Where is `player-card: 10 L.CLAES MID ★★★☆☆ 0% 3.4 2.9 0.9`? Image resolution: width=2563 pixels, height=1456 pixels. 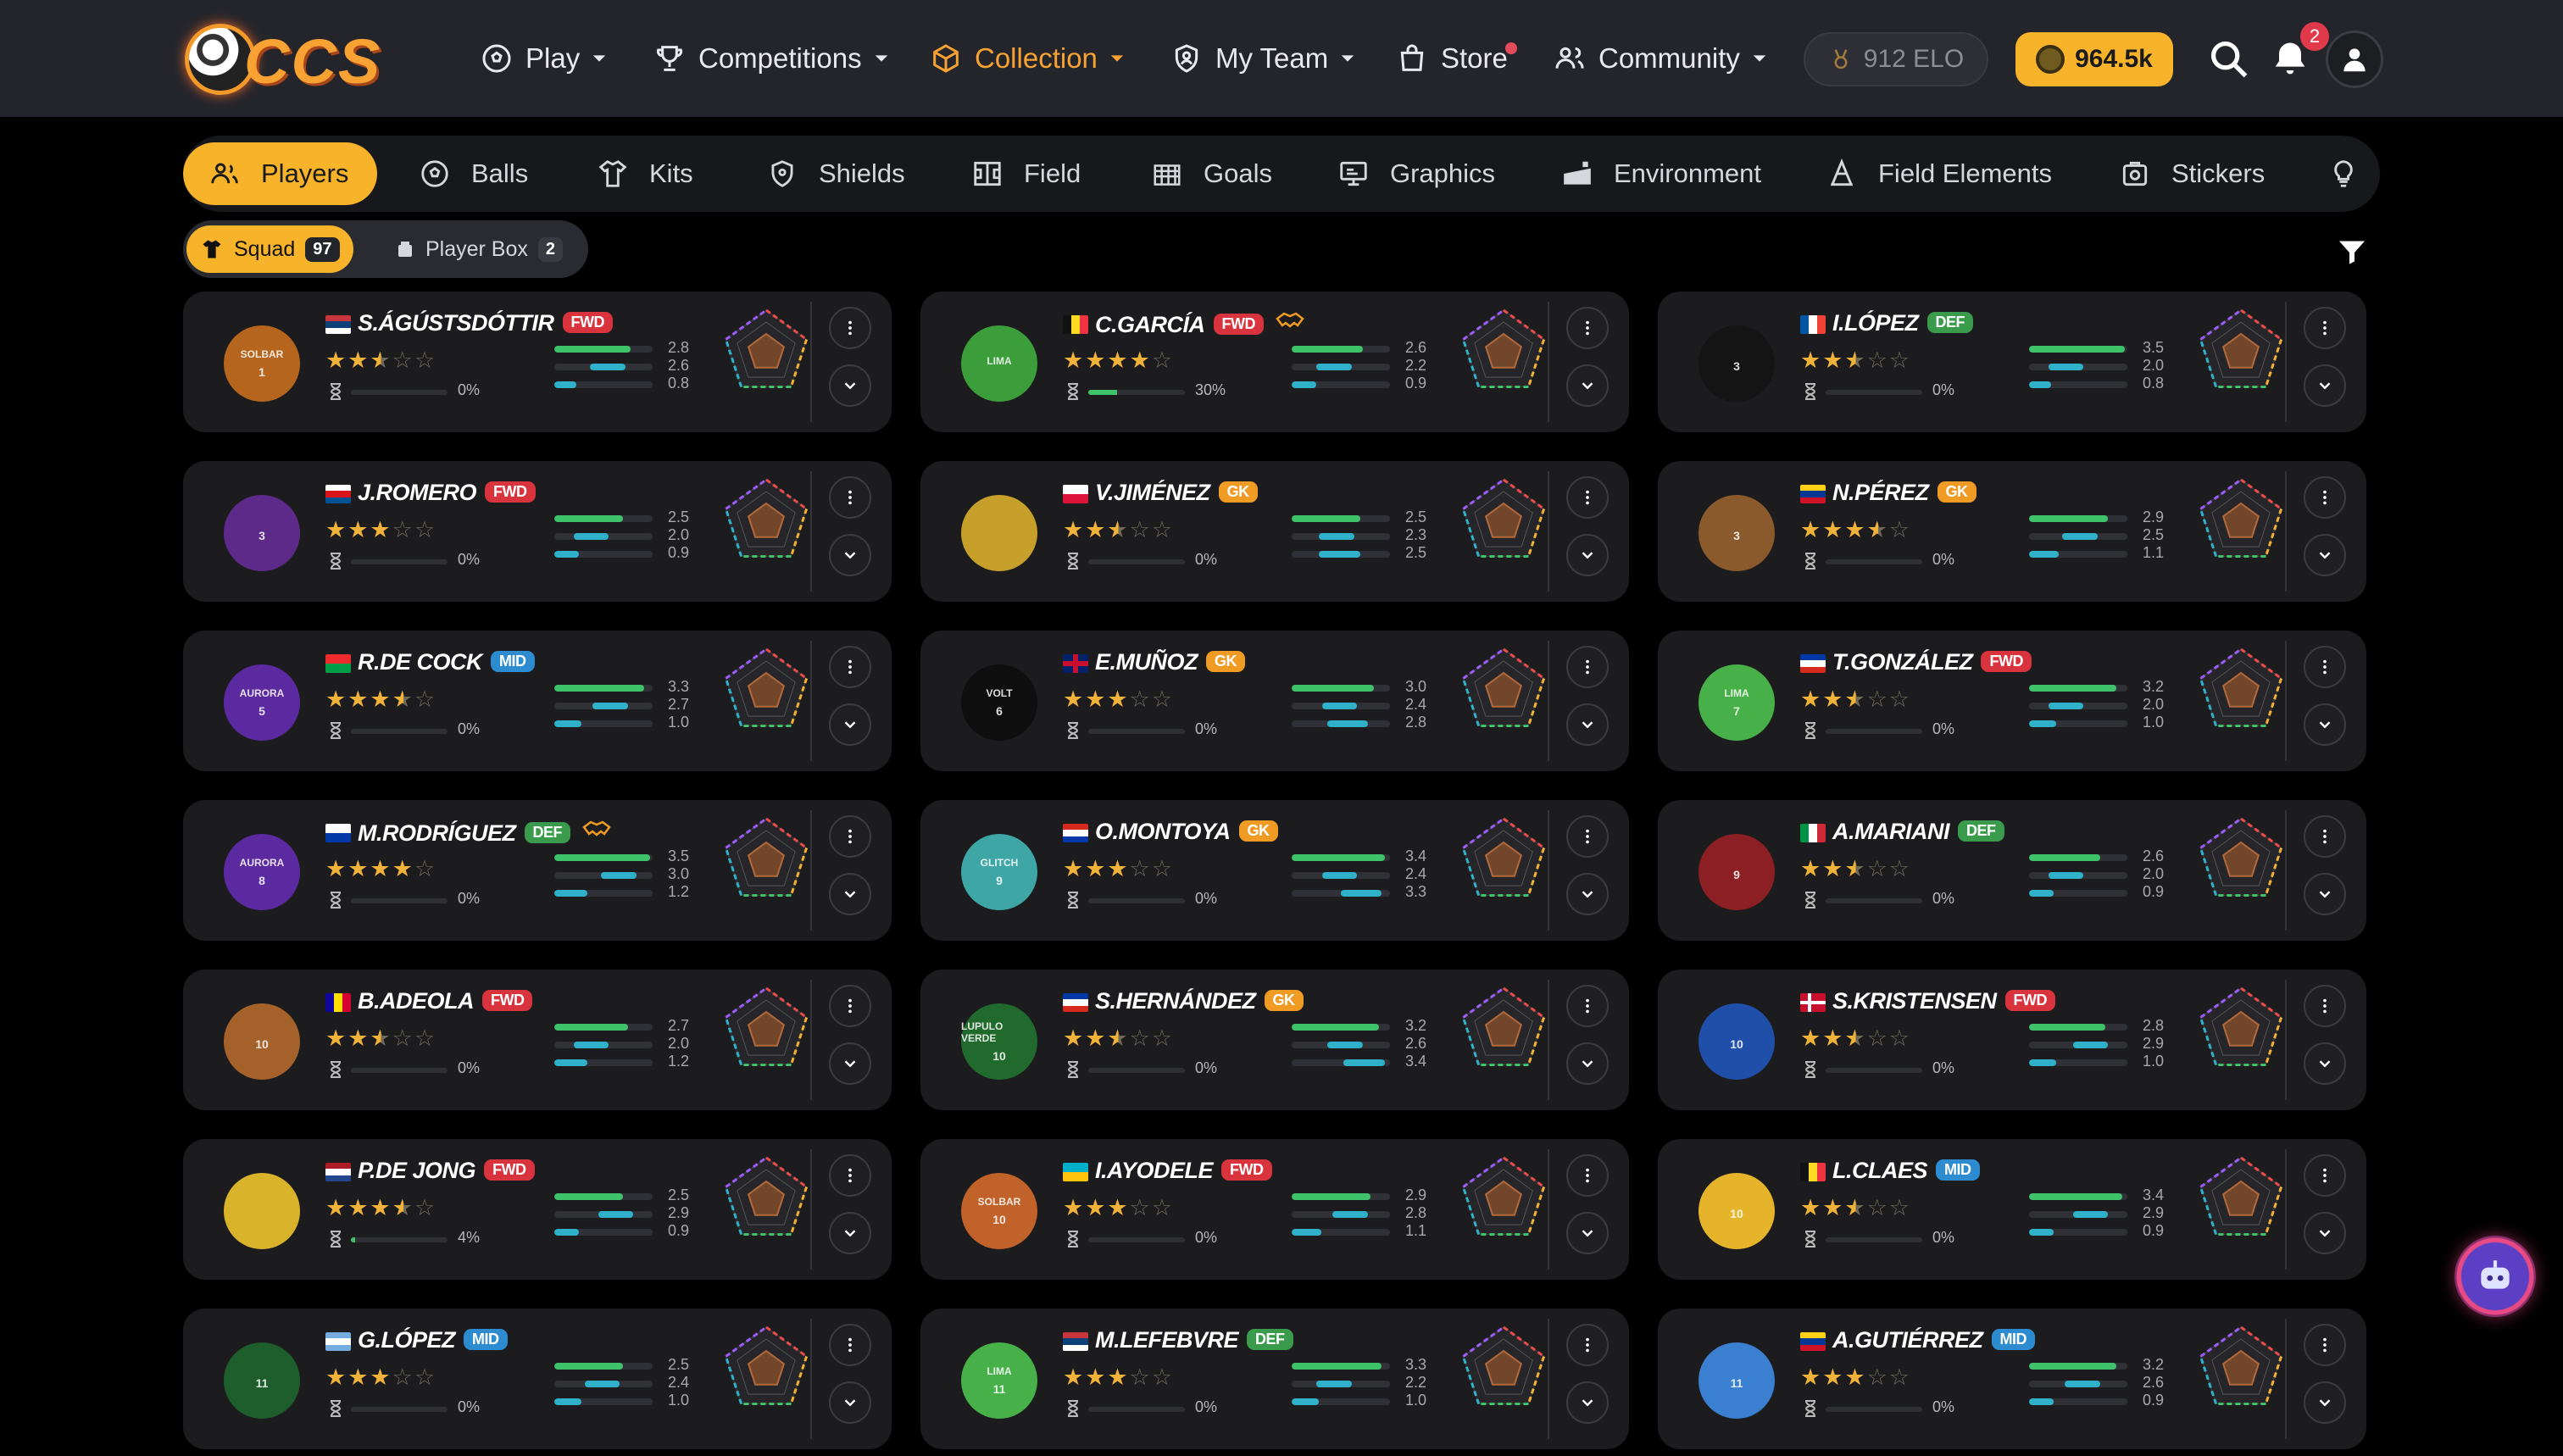
player-card: 10 L.CLAES MID ★★★☆☆ 0% 3.4 2.9 0.9 is located at coordinates (2012, 1209).